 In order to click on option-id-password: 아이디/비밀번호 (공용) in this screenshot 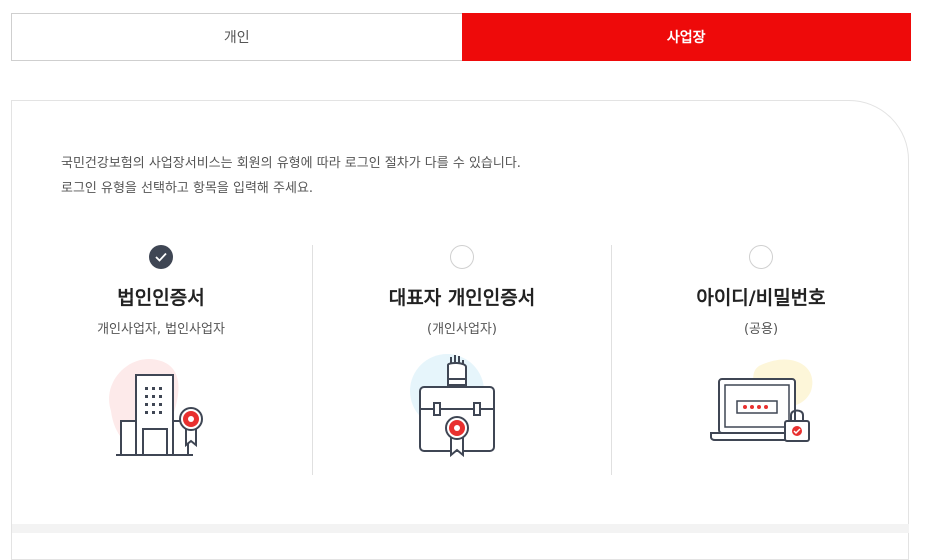, I will do `click(760, 360)`.